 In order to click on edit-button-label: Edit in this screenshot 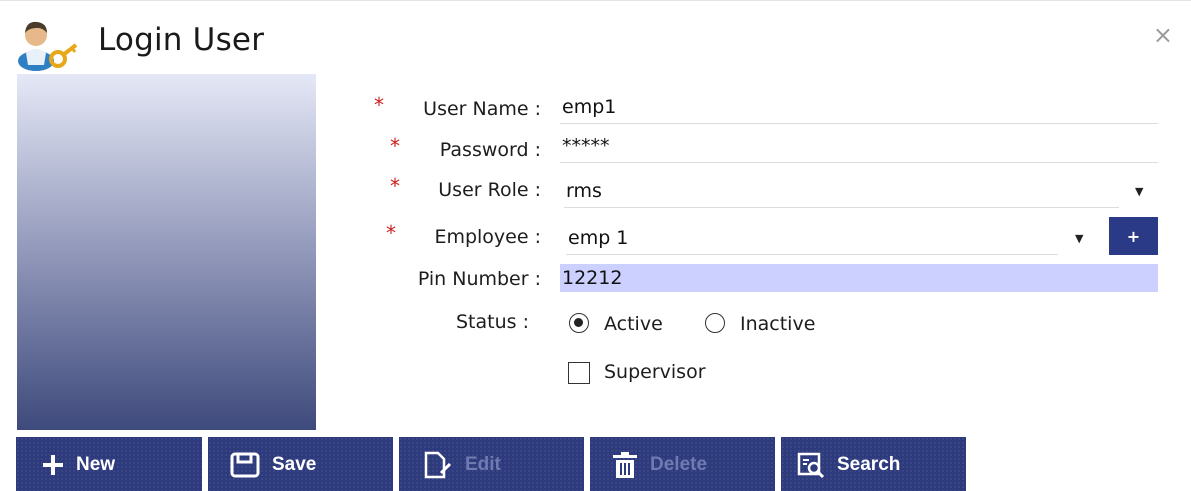, I will do `click(483, 464)`.